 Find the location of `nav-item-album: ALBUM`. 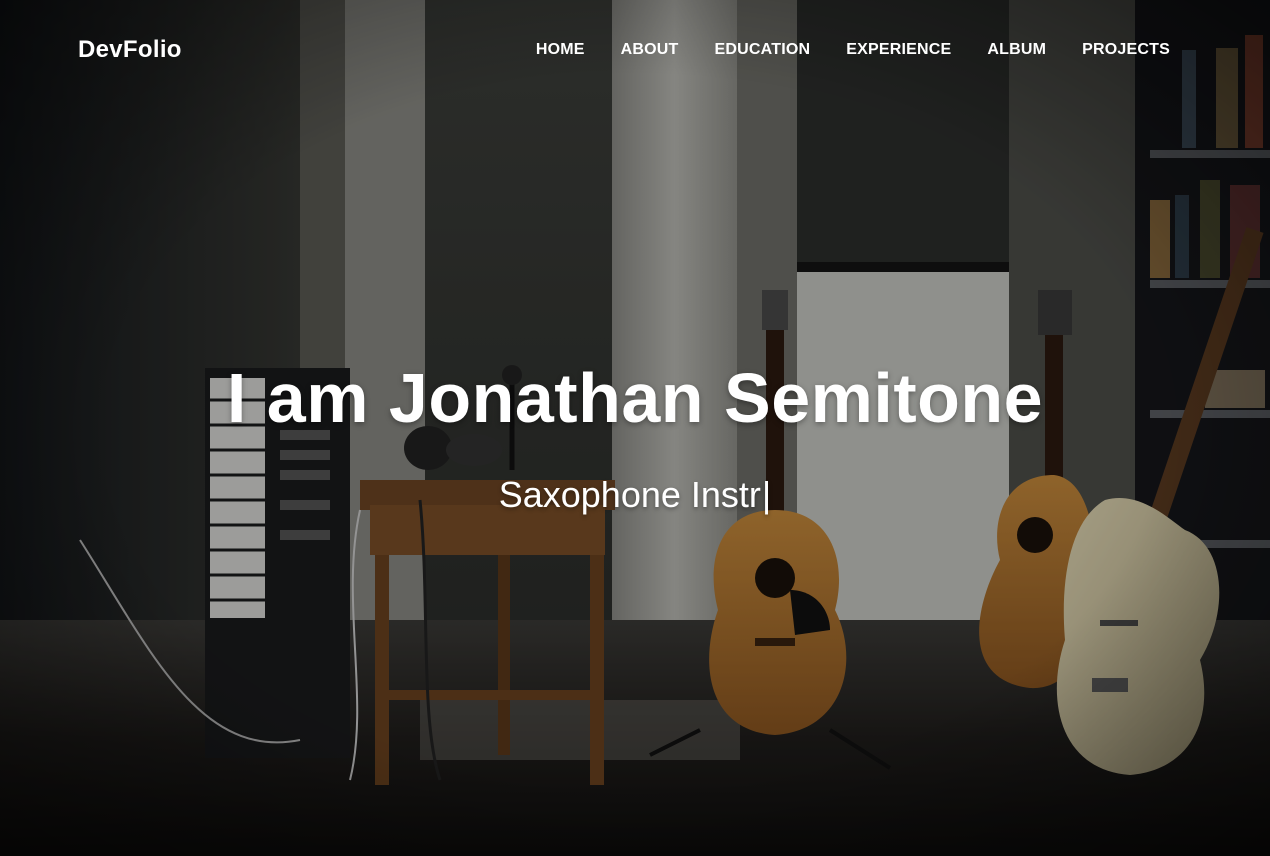

nav-item-album: ALBUM is located at coordinates (1016, 50).